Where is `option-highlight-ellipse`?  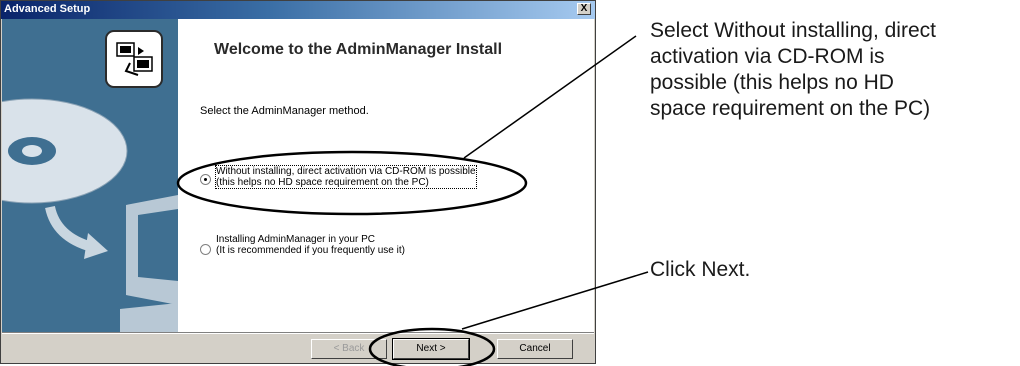
option-highlight-ellipse is located at coordinates (352, 183).